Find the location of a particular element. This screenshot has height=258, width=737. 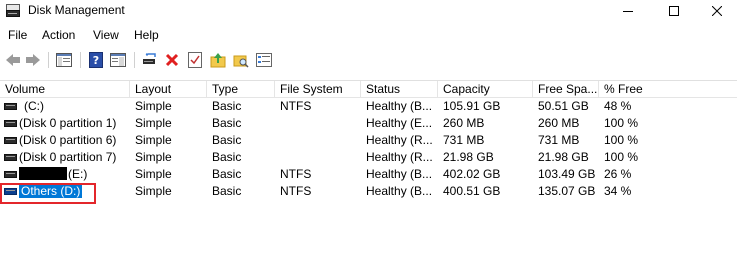

folder-up-button is located at coordinates (218, 60).